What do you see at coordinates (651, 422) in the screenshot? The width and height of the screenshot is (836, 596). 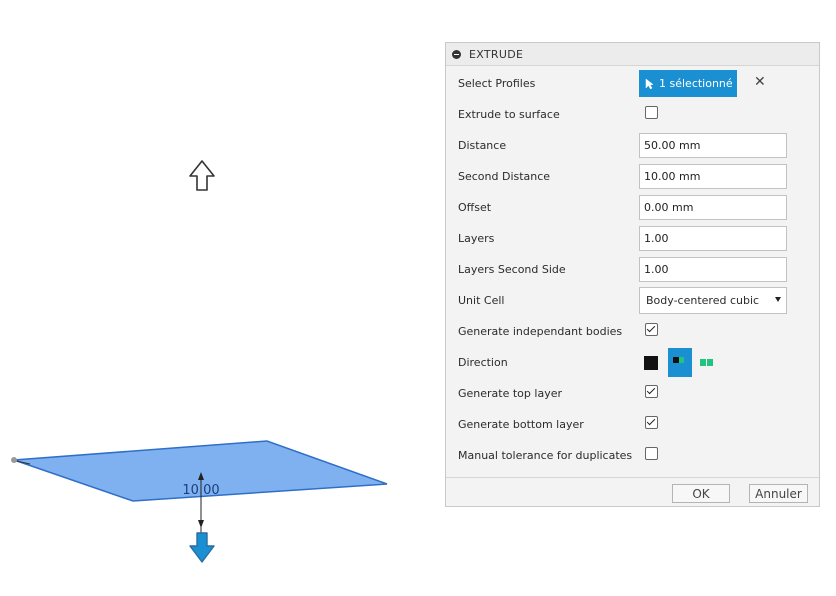 I see `generate-bottom-checkbox` at bounding box center [651, 422].